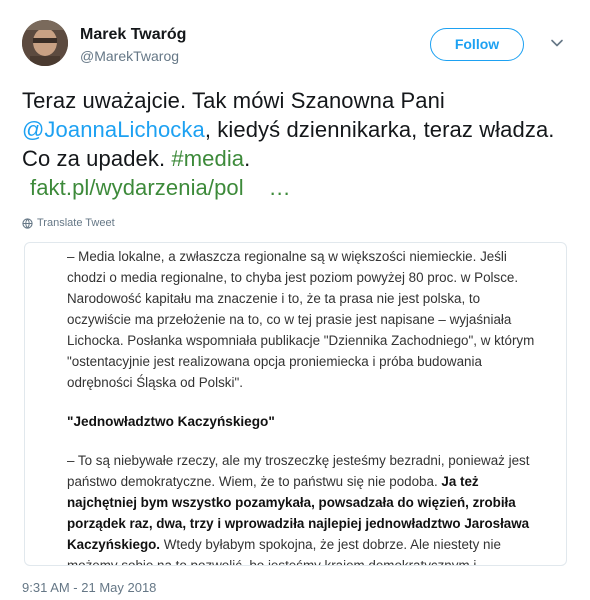 Image resolution: width=590 pixels, height=600 pixels. What do you see at coordinates (137, 187) in the screenshot?
I see `article-link: fakt.pl/wydarzenia/pol` at bounding box center [137, 187].